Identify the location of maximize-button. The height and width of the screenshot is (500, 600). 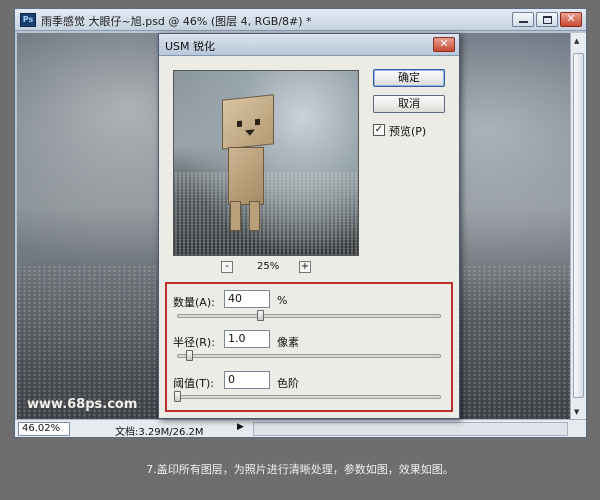
(547, 19).